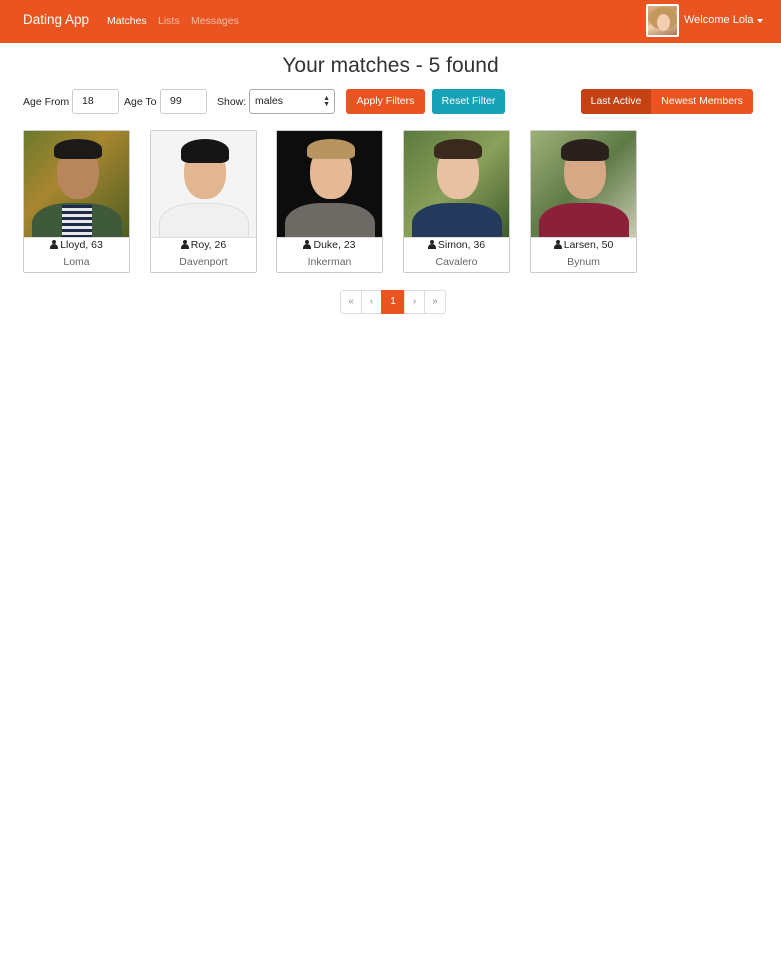 The height and width of the screenshot is (967, 781). I want to click on reset-filter-button: Reset Filter, so click(468, 101).